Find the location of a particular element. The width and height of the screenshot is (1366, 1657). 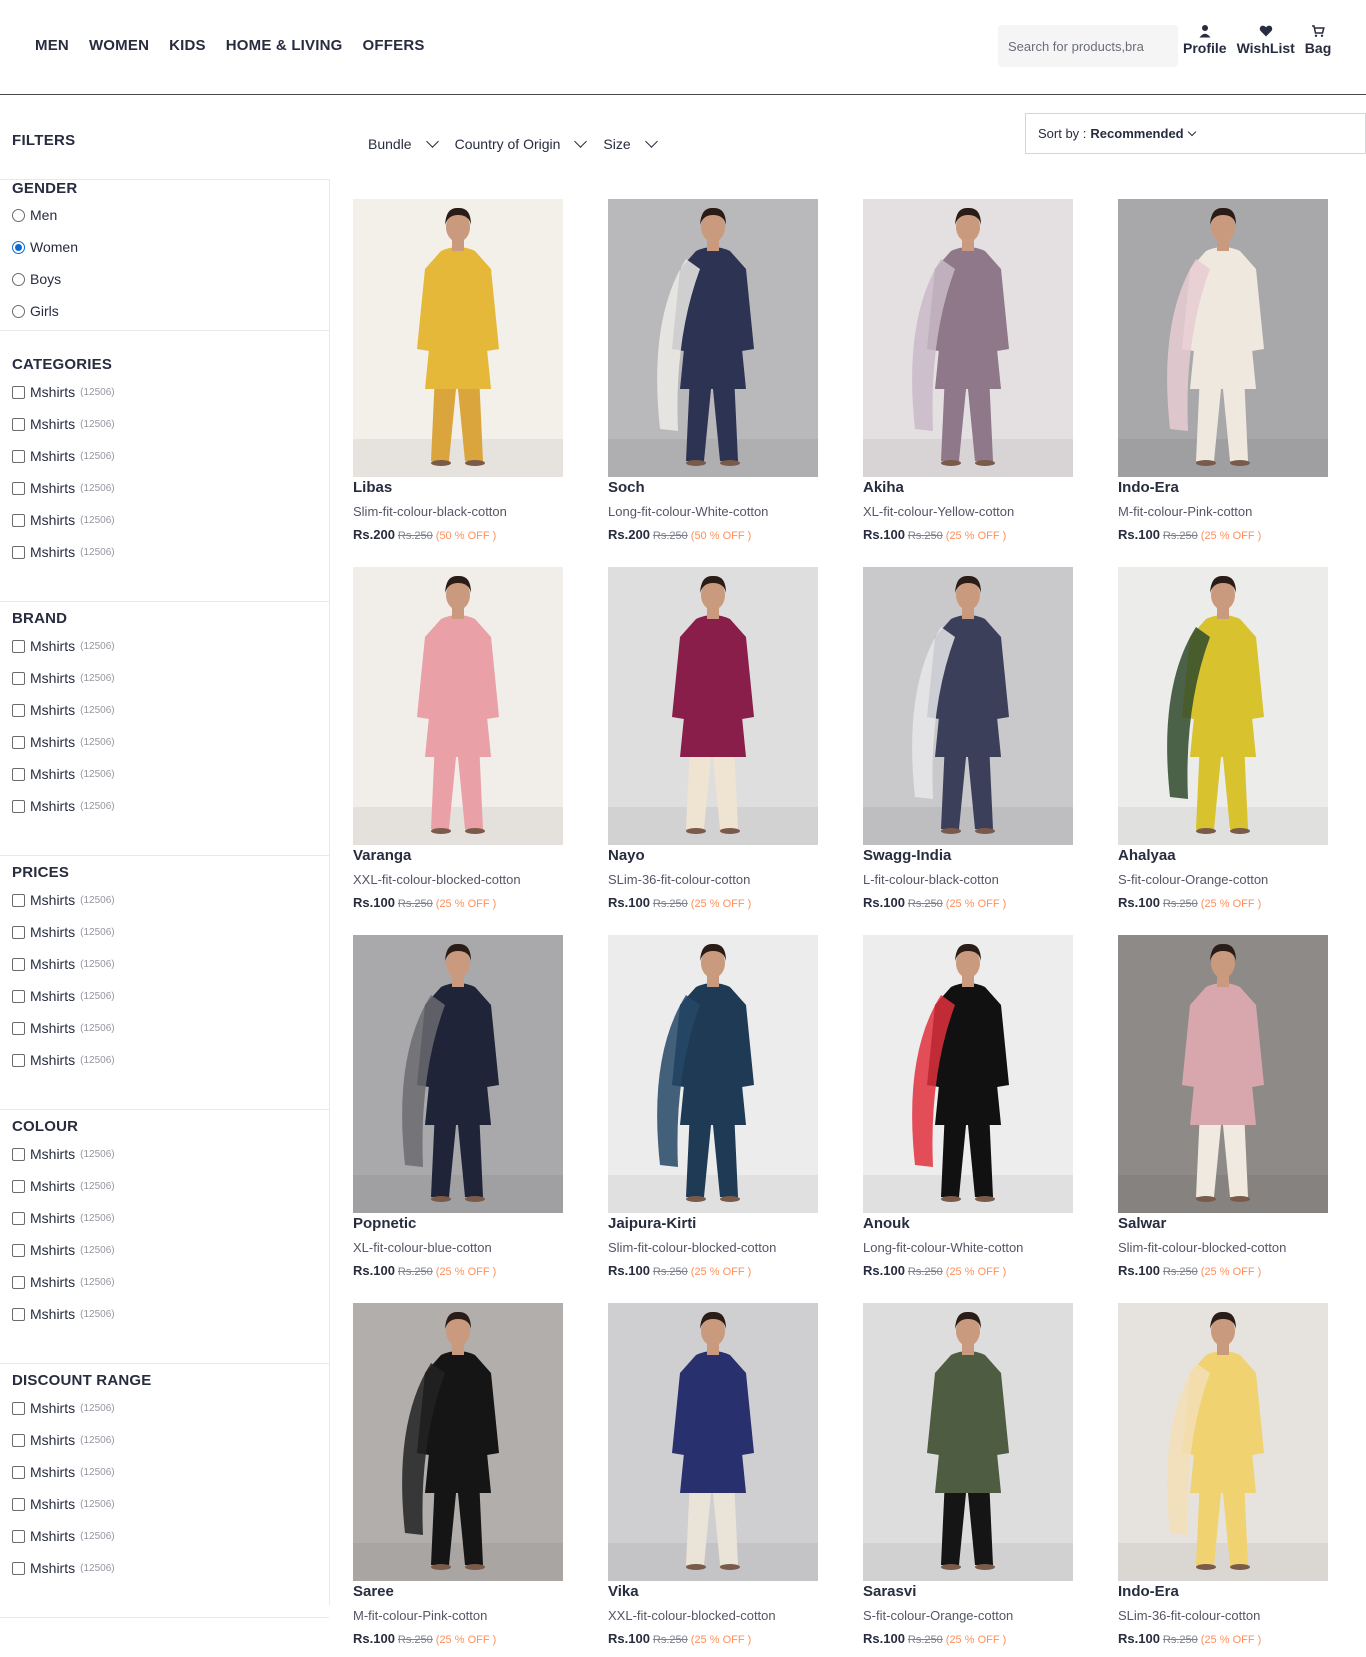

nav-men: MEN is located at coordinates (52, 45).